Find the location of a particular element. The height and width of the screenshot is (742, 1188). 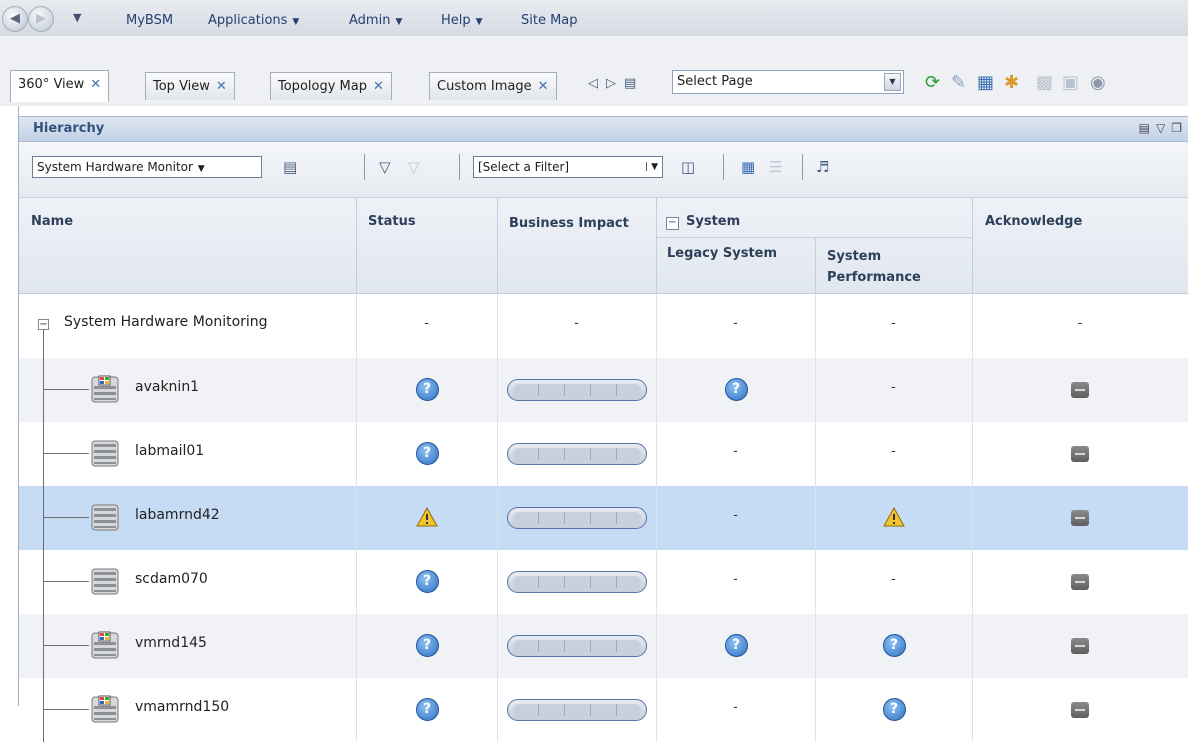

page-icon: ▤ is located at coordinates (1147, 128).